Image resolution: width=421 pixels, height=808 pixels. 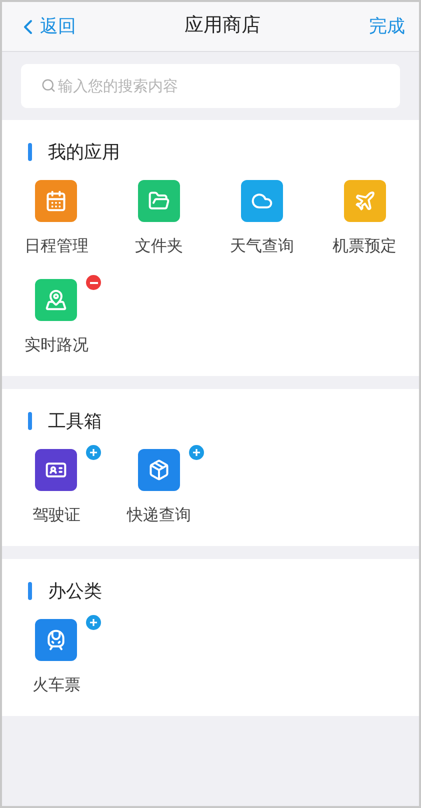 What do you see at coordinates (56, 346) in the screenshot?
I see `app-label: 实时路况` at bounding box center [56, 346].